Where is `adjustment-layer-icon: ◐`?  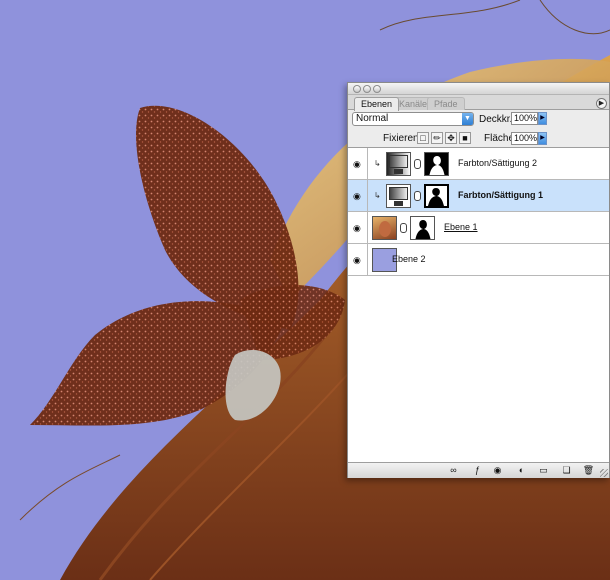
adjustment-layer-icon: ◐ is located at coordinates (521, 470).